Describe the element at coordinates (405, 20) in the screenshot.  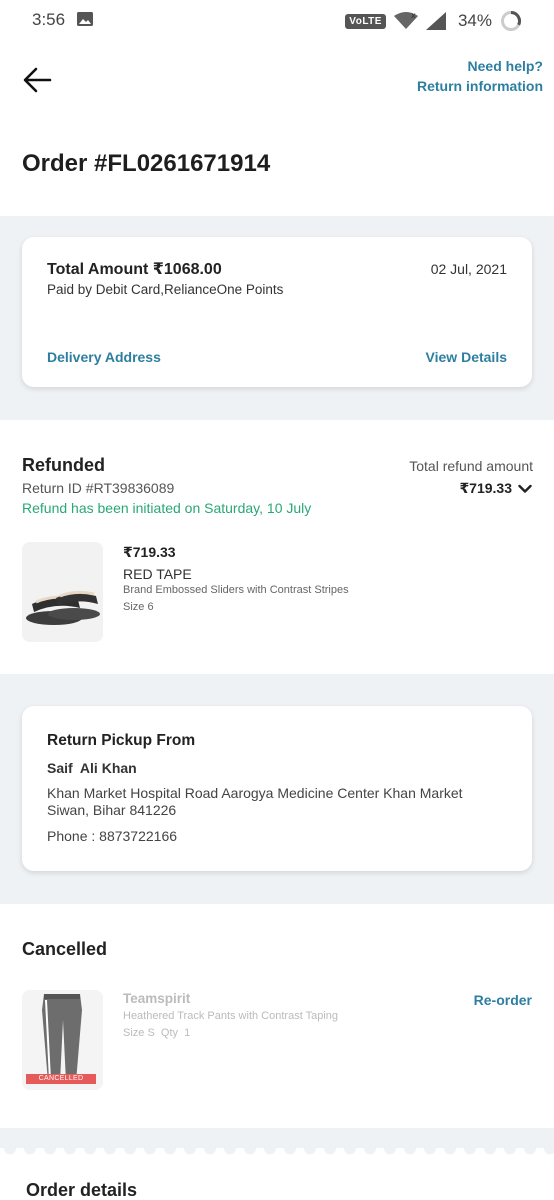
I see `wifi-icon: x` at that location.